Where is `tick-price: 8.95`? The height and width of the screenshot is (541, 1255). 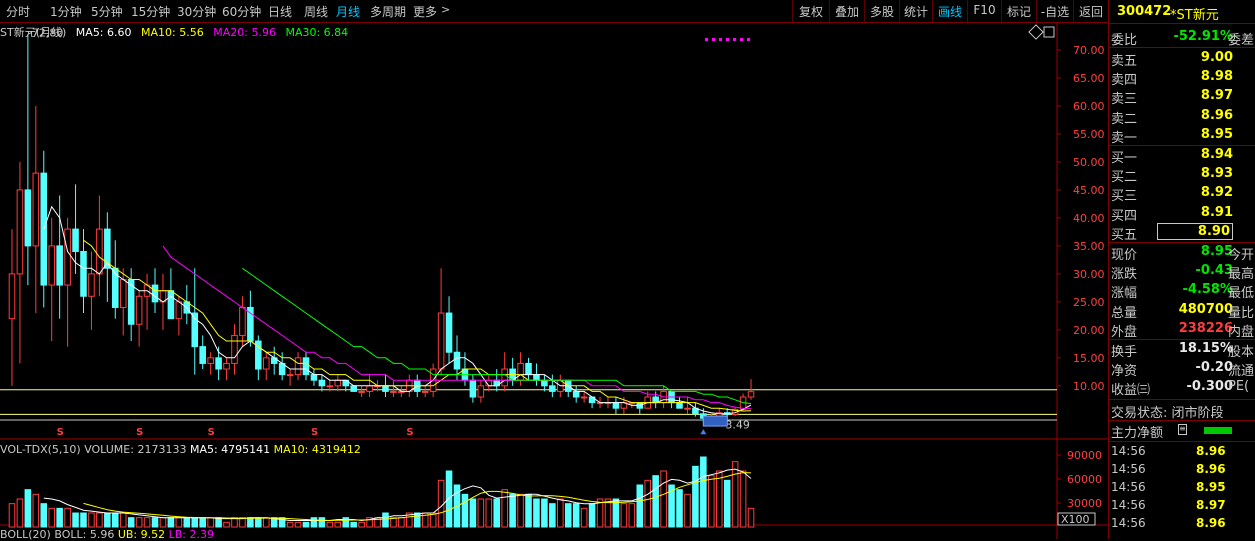 tick-price: 8.95 is located at coordinates (1211, 487).